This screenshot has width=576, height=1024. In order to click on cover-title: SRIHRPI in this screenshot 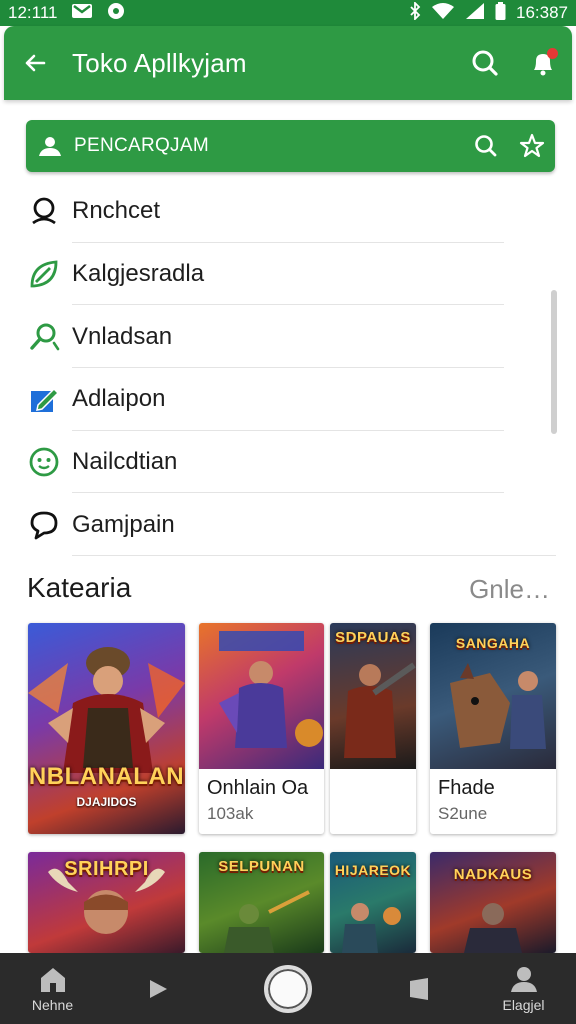, I will do `click(106, 869)`.